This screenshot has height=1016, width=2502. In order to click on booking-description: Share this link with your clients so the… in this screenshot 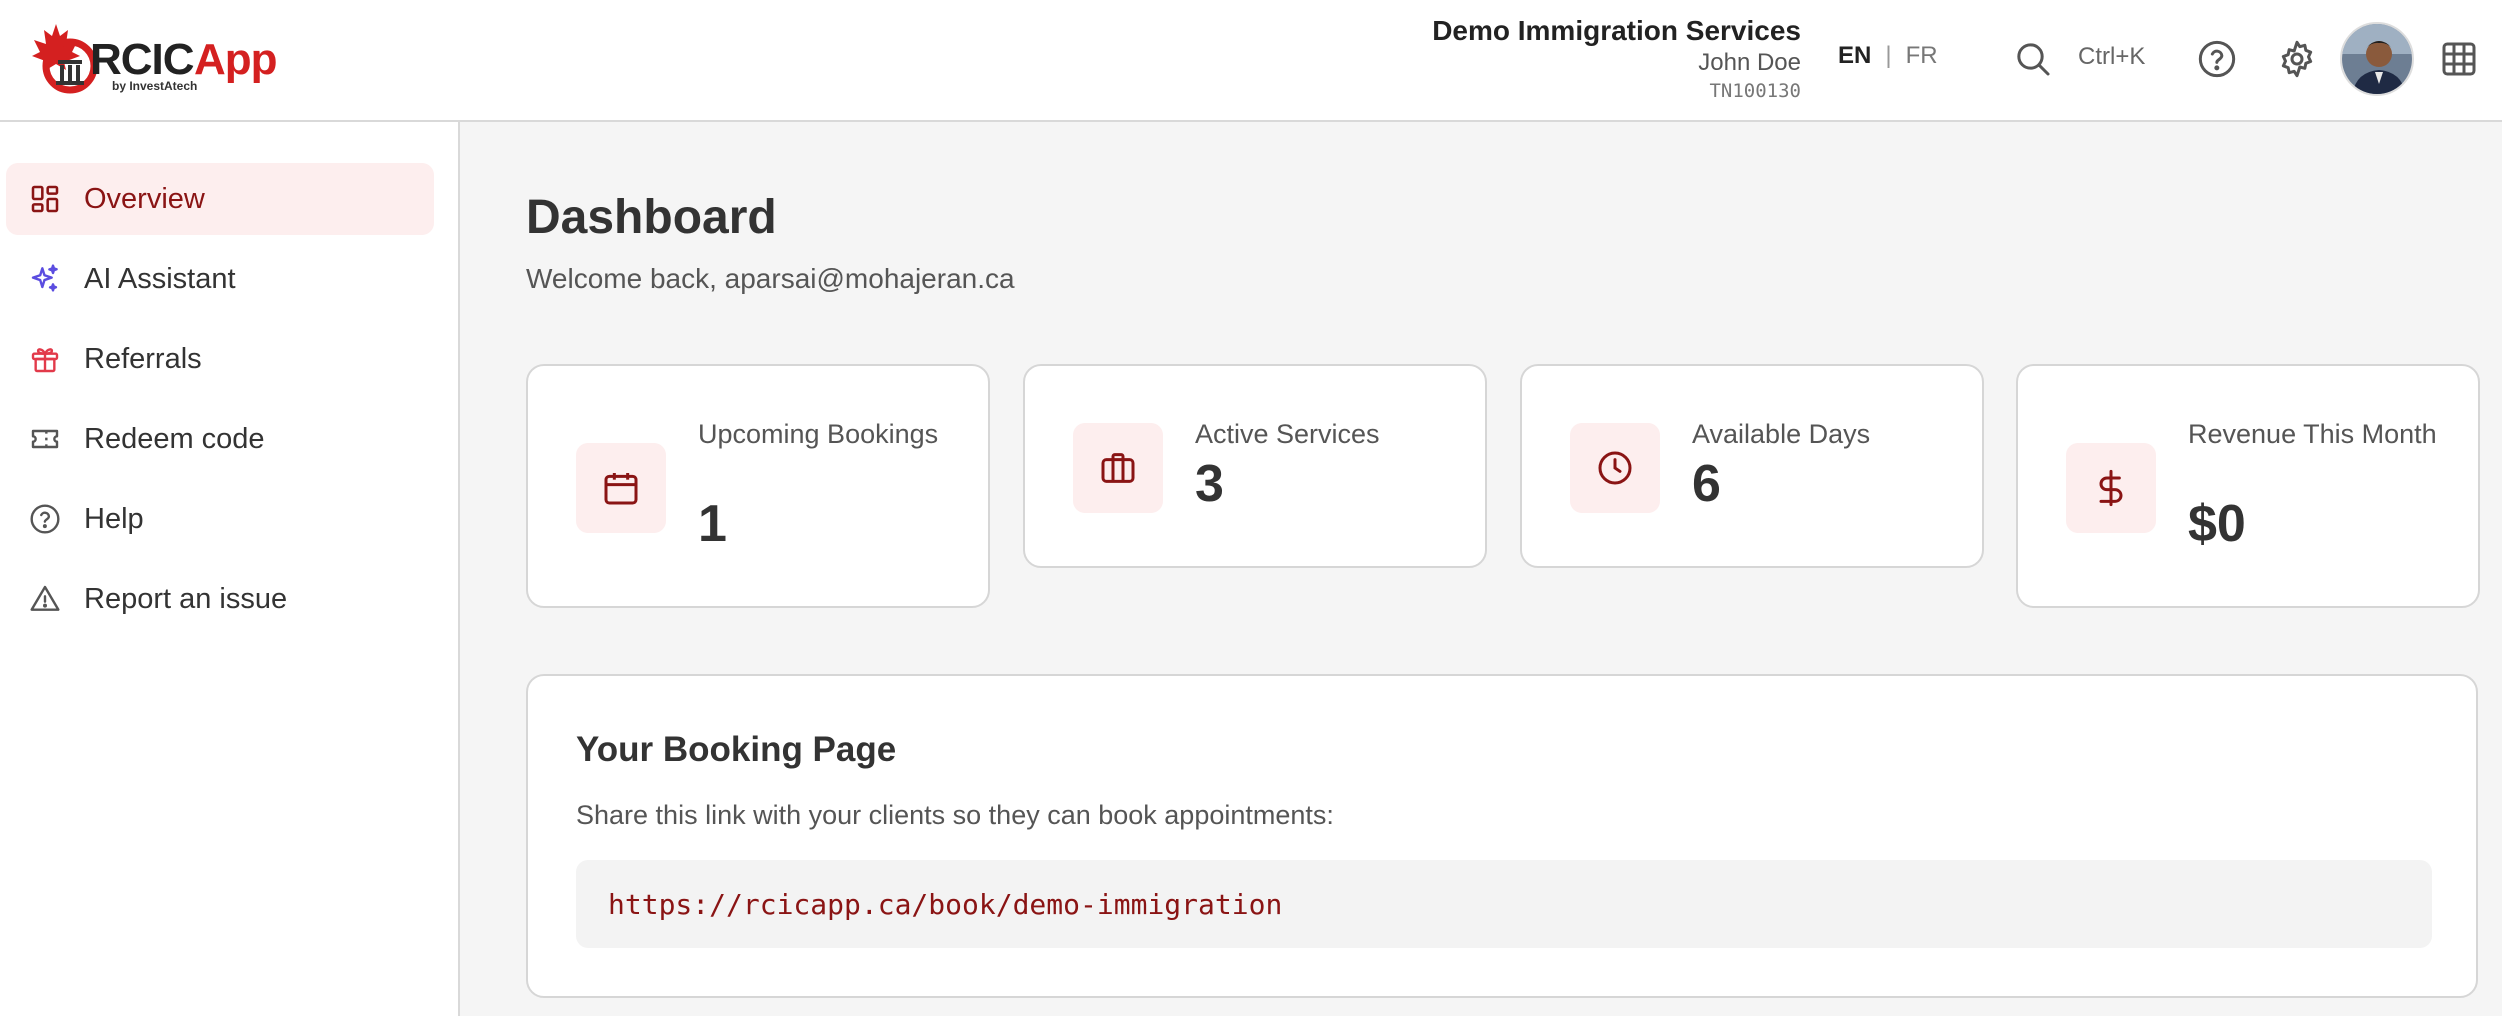, I will do `click(955, 815)`.